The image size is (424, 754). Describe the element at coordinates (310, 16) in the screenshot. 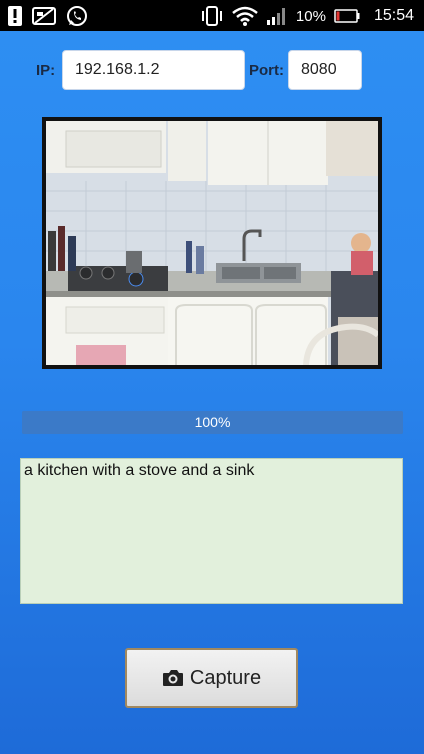

I see `battery-percent: 10%` at that location.